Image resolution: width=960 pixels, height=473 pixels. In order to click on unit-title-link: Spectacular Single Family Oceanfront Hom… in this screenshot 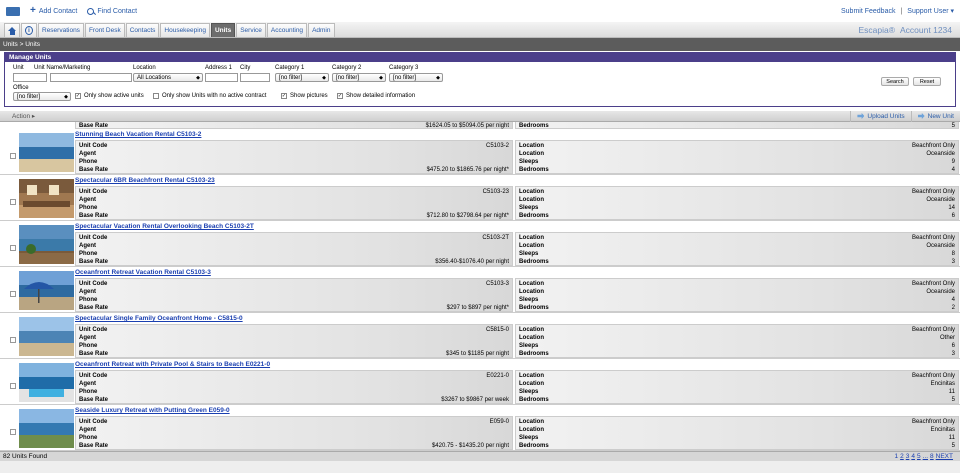, I will do `click(159, 318)`.